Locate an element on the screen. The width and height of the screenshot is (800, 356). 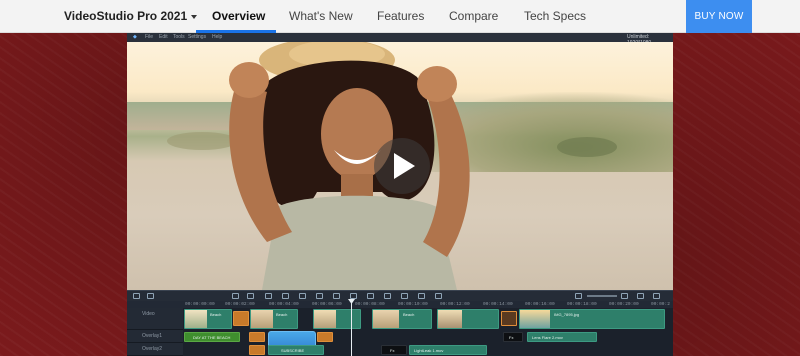
clip-label: DAY AT THE BEACH is located at coordinates (212, 337).